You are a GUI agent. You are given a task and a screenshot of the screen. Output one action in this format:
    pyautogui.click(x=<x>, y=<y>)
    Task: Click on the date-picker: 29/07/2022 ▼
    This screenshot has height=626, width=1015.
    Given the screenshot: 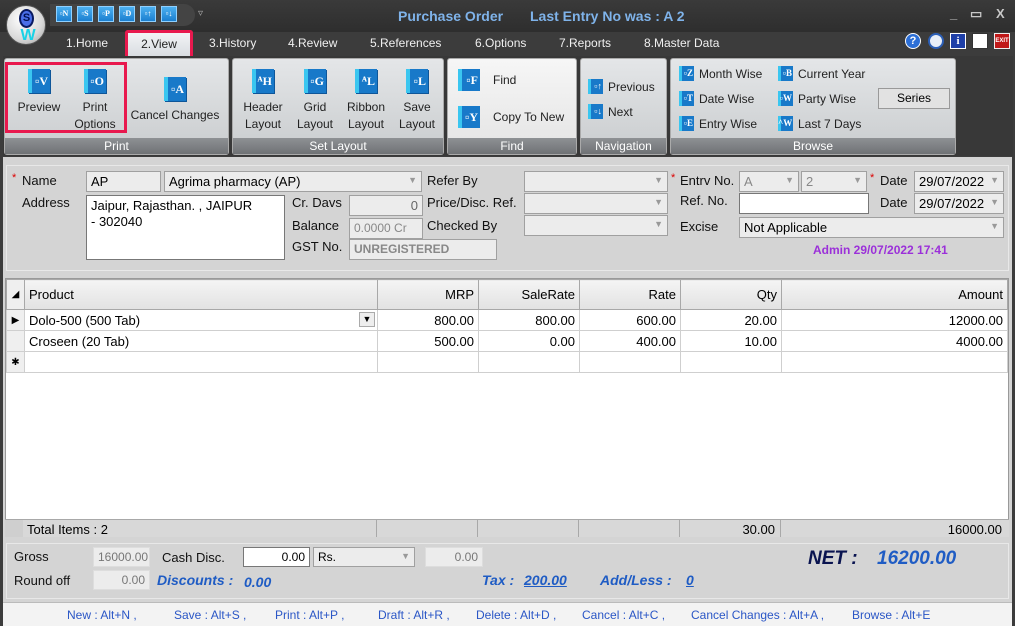 What is the action you would take?
    pyautogui.click(x=959, y=181)
    